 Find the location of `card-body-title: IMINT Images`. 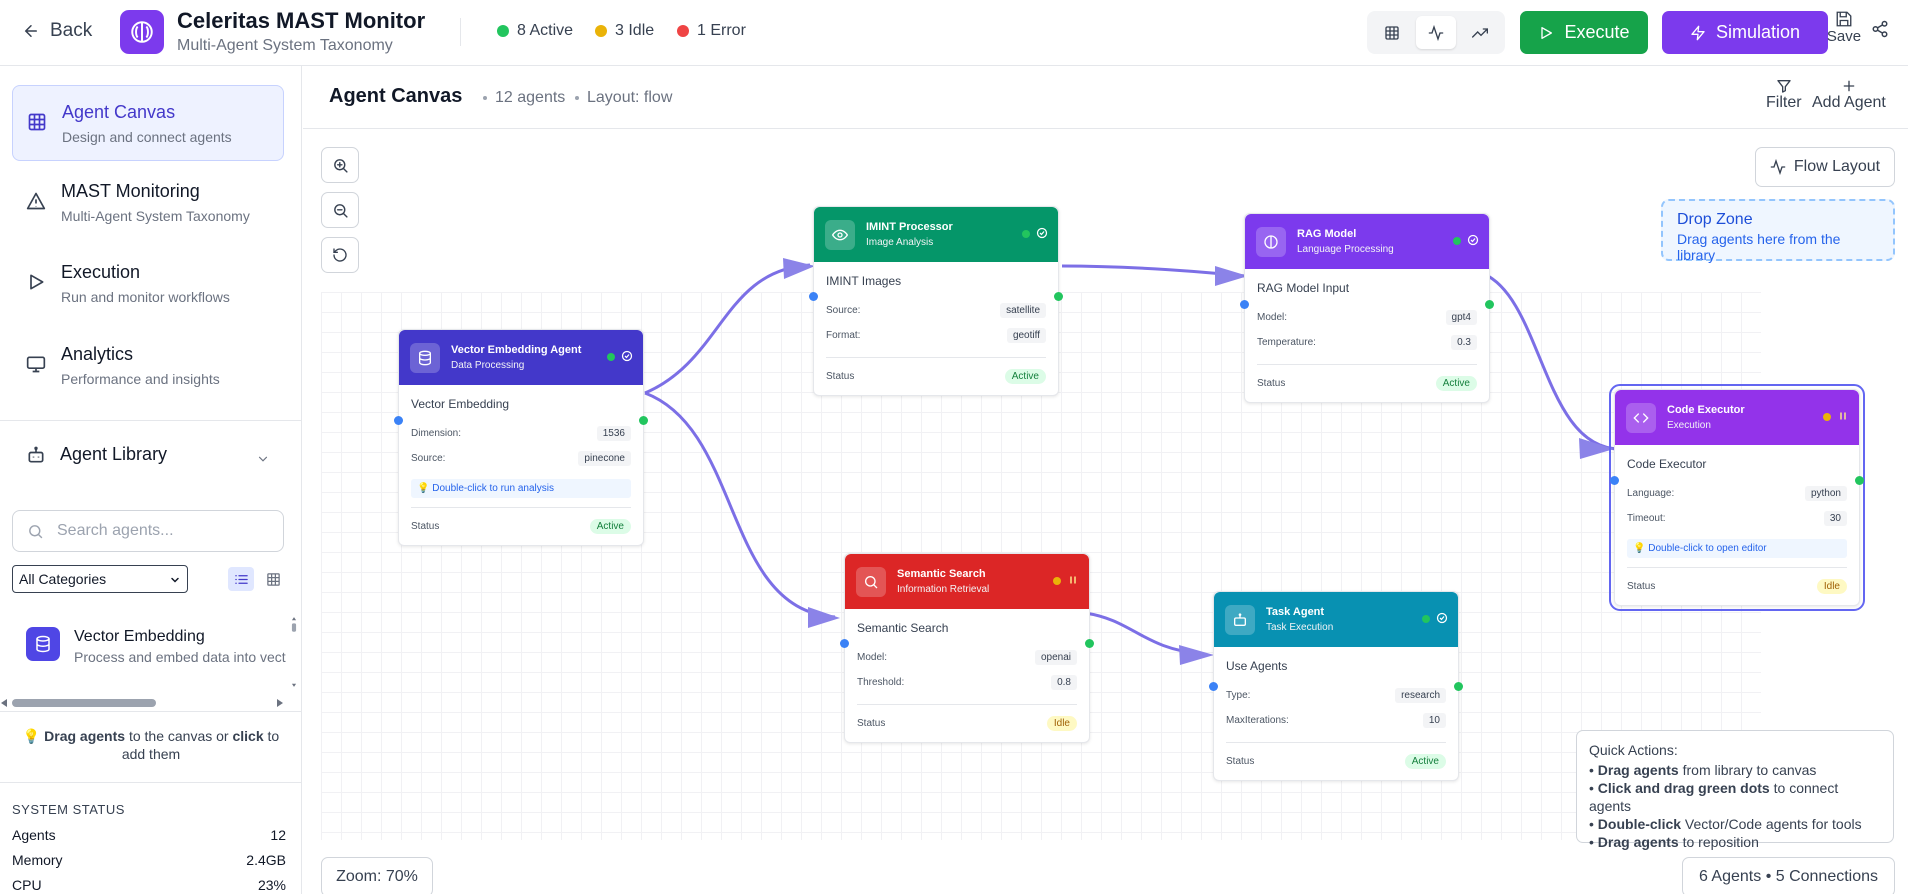

card-body-title: IMINT Images is located at coordinates (864, 281).